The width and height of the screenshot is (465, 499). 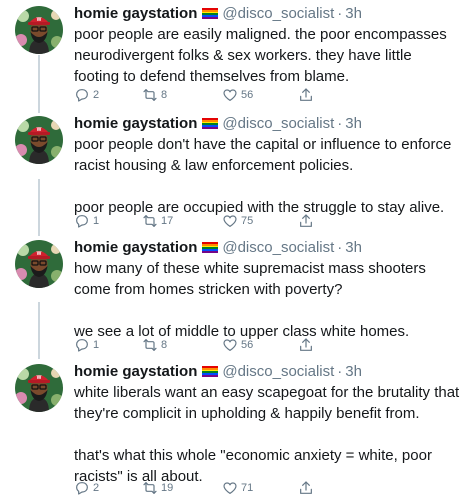 What do you see at coordinates (204, 221) in the screenshot?
I see `tweet-actions: 1 17 75` at bounding box center [204, 221].